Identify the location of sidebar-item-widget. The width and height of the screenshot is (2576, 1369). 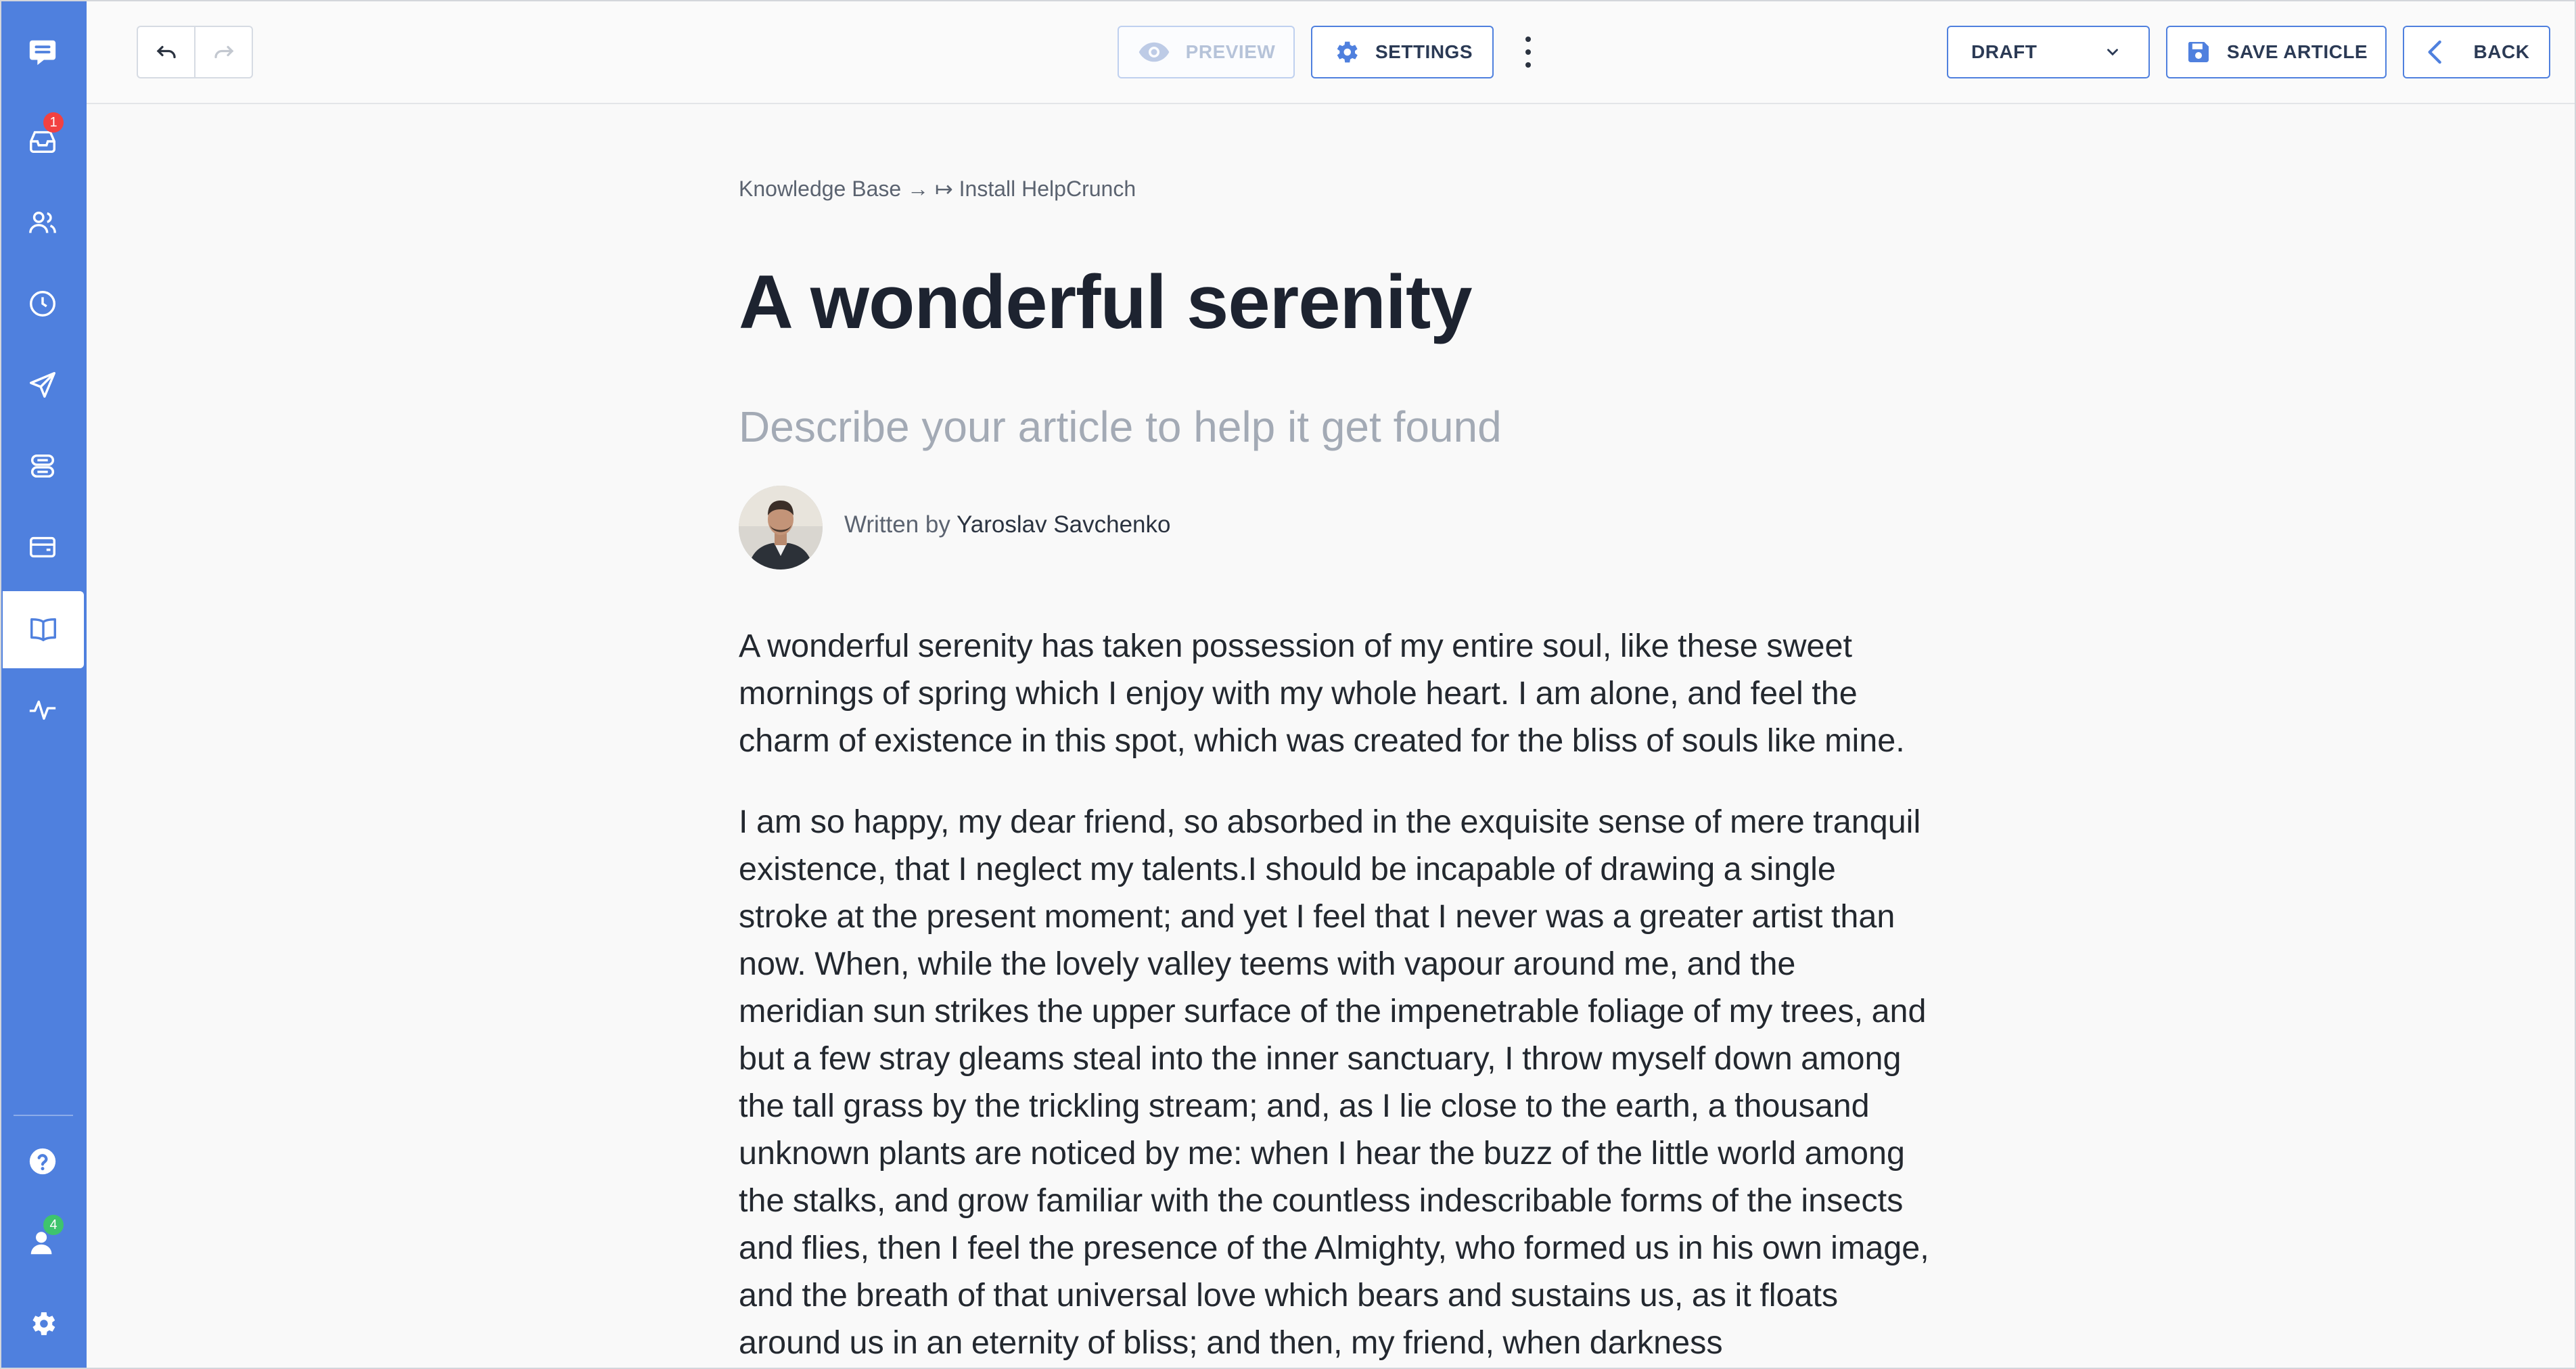
(42, 547).